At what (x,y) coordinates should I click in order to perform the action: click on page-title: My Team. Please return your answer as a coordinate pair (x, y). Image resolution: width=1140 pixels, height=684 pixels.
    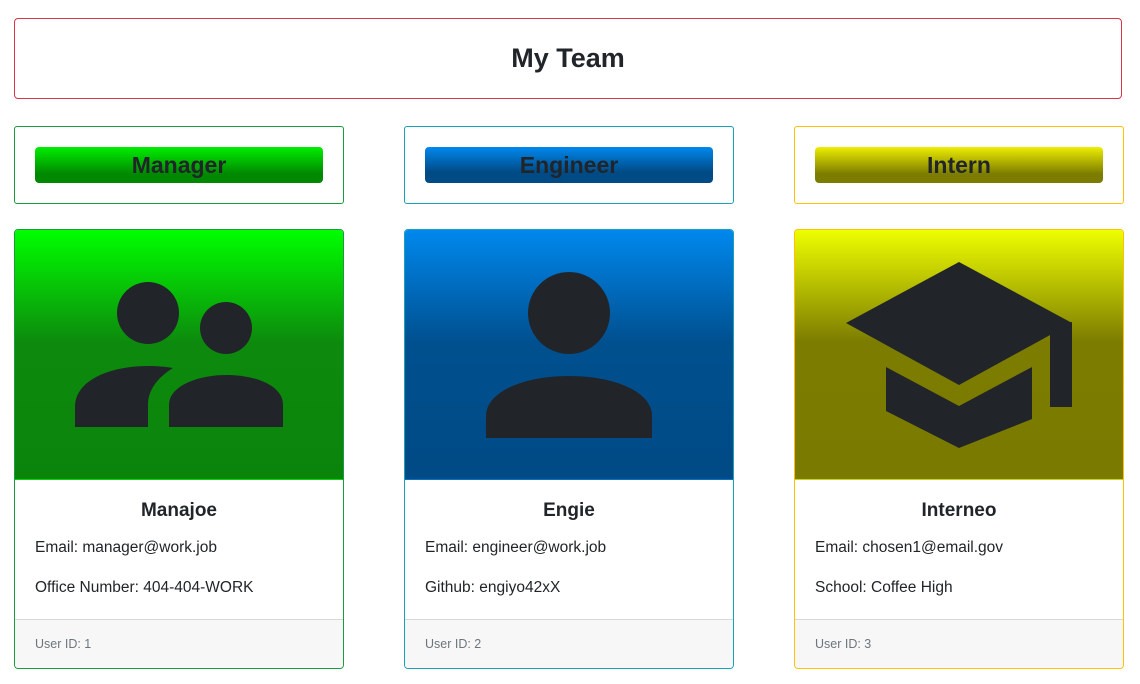
    Looking at the image, I should click on (568, 58).